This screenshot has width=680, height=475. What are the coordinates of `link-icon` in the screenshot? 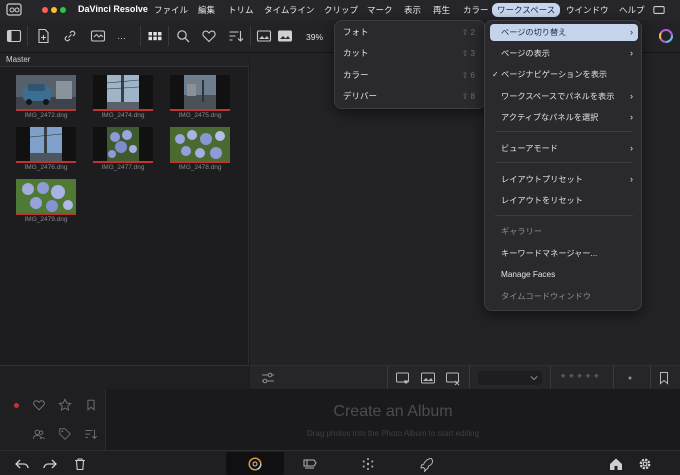 It's located at (70, 36).